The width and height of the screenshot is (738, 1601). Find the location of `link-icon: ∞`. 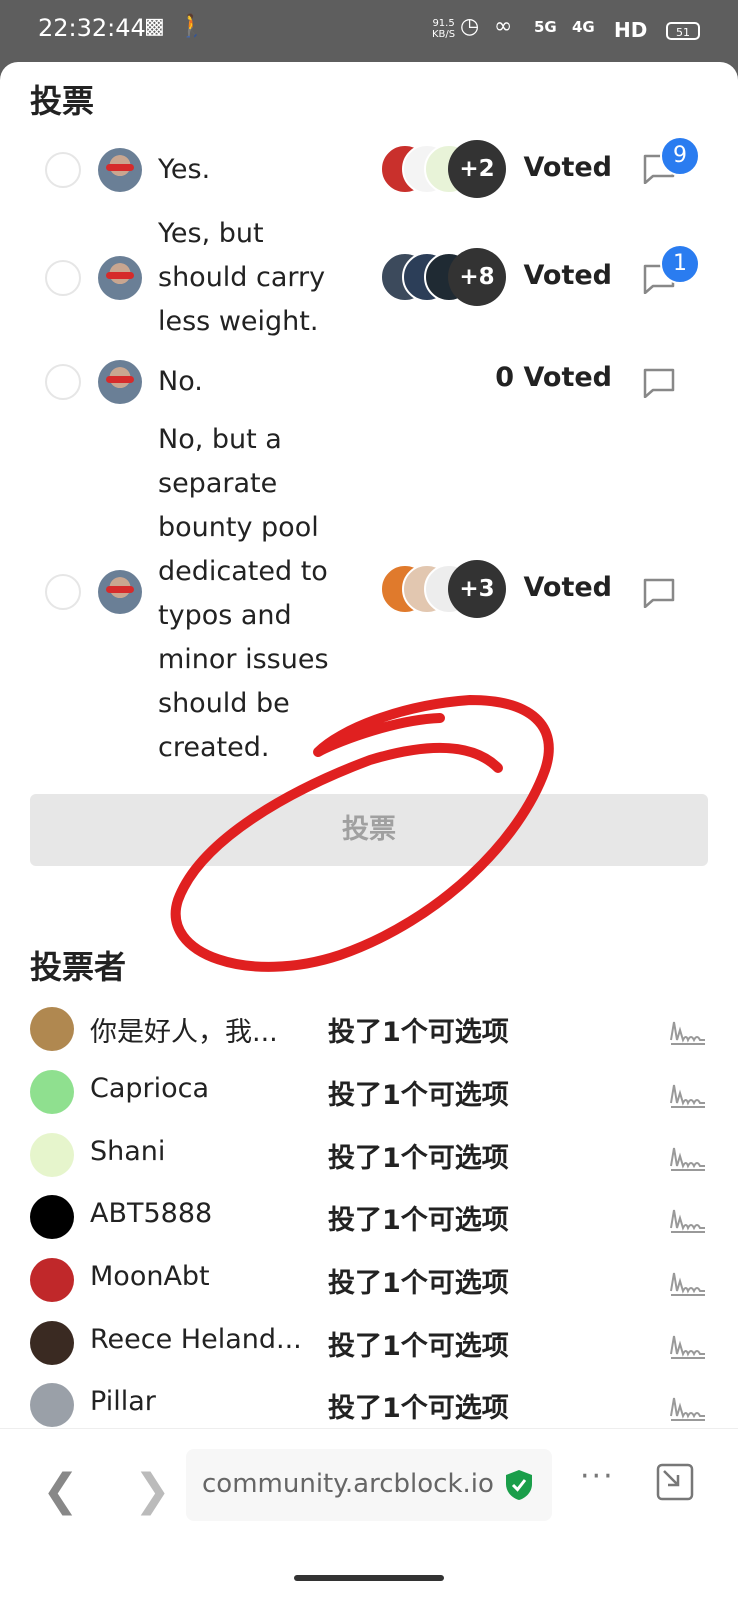

link-icon: ∞ is located at coordinates (503, 26).